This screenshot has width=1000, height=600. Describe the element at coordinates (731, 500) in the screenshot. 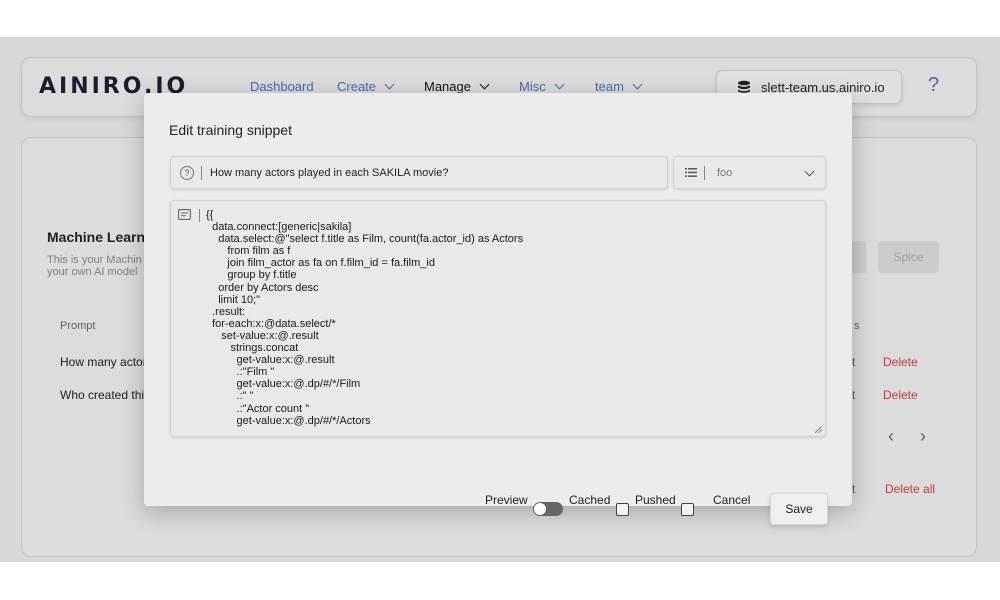

I see `cancel-button: Cancel` at that location.